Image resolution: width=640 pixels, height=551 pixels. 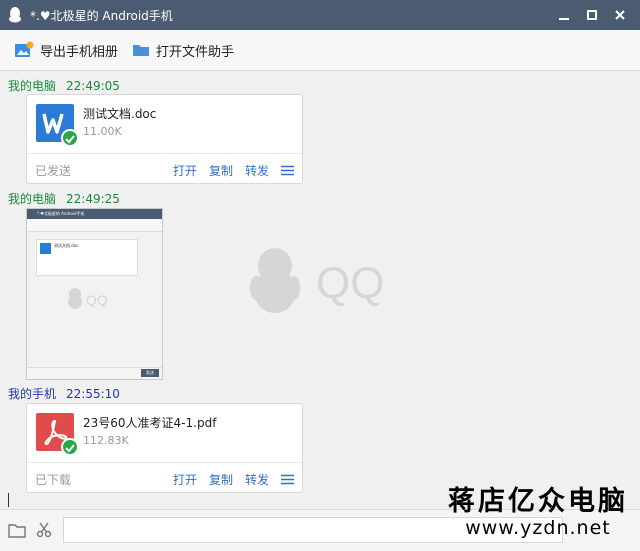 What do you see at coordinates (538, 501) in the screenshot?
I see `site-name: 蒋店亿众电脑` at bounding box center [538, 501].